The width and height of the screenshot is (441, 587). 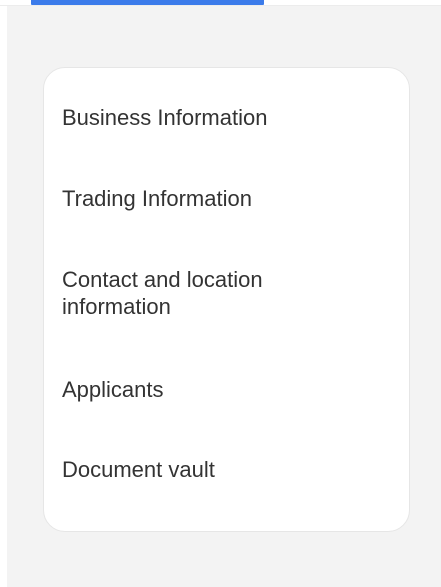 I want to click on nav-item-trading-information: Trading Information, so click(x=212, y=198).